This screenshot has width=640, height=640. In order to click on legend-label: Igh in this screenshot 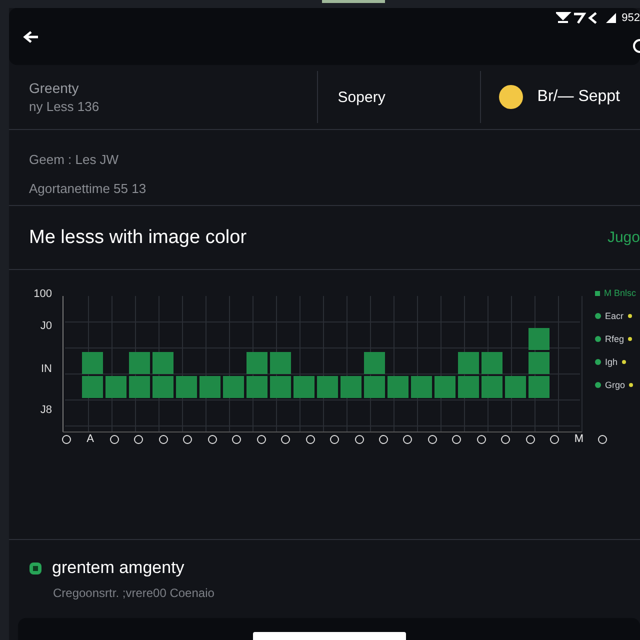, I will do `click(611, 362)`.